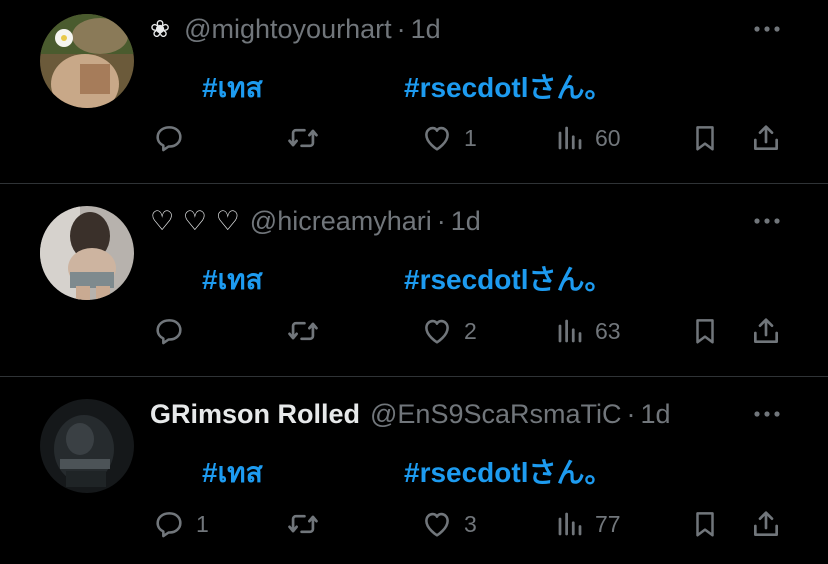 This screenshot has width=828, height=564. I want to click on display-name: GRimson Rolled, so click(255, 414).